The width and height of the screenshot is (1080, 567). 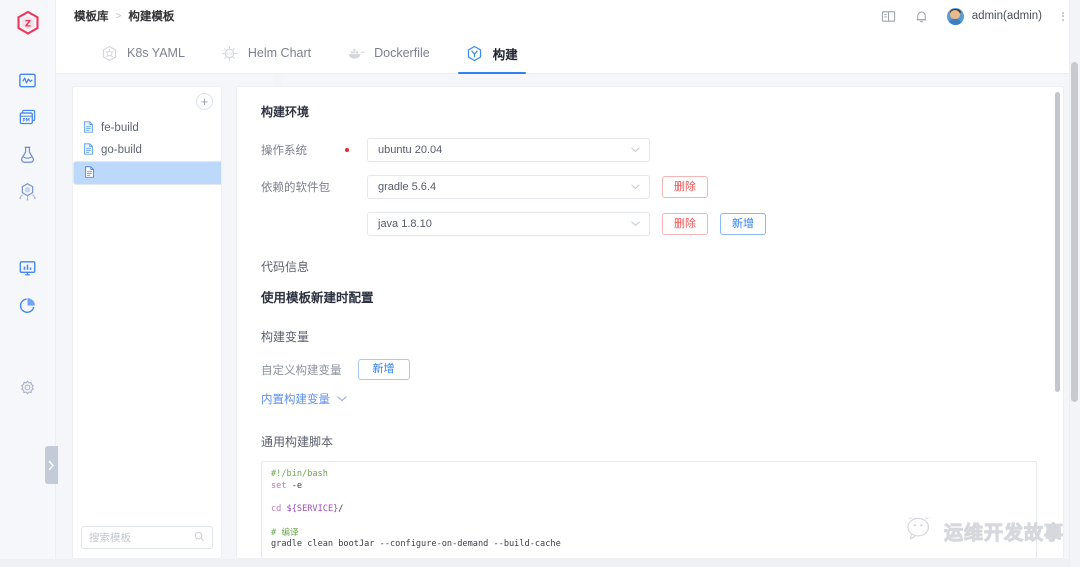 What do you see at coordinates (285, 112) in the screenshot?
I see `section-title-build-env: 构建环境` at bounding box center [285, 112].